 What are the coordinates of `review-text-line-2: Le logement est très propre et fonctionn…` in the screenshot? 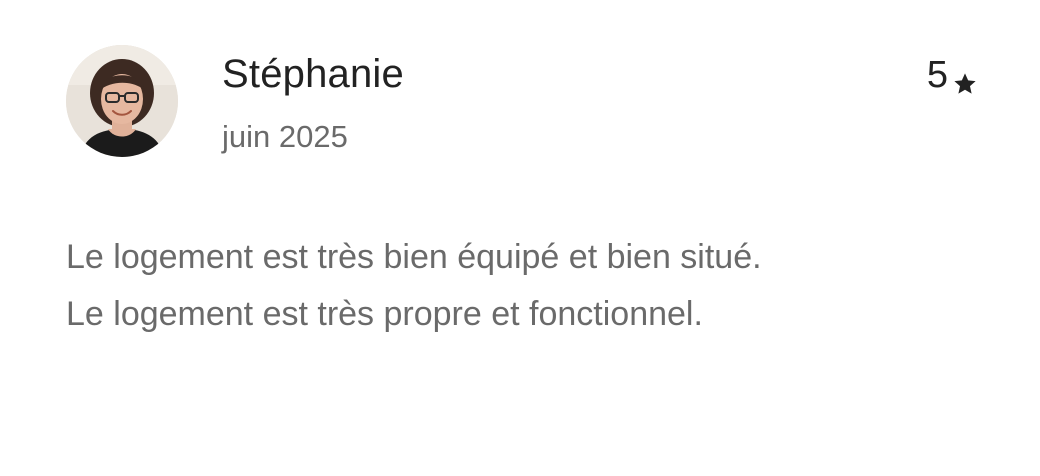 It's located at (384, 314).